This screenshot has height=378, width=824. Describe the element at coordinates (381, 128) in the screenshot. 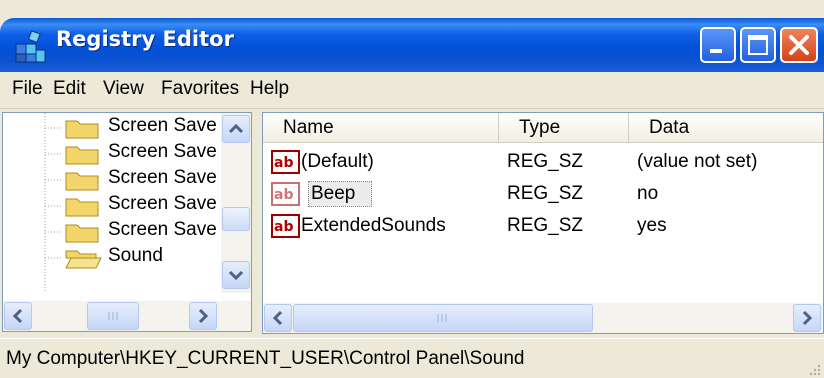

I see `column-header-name: Name` at that location.